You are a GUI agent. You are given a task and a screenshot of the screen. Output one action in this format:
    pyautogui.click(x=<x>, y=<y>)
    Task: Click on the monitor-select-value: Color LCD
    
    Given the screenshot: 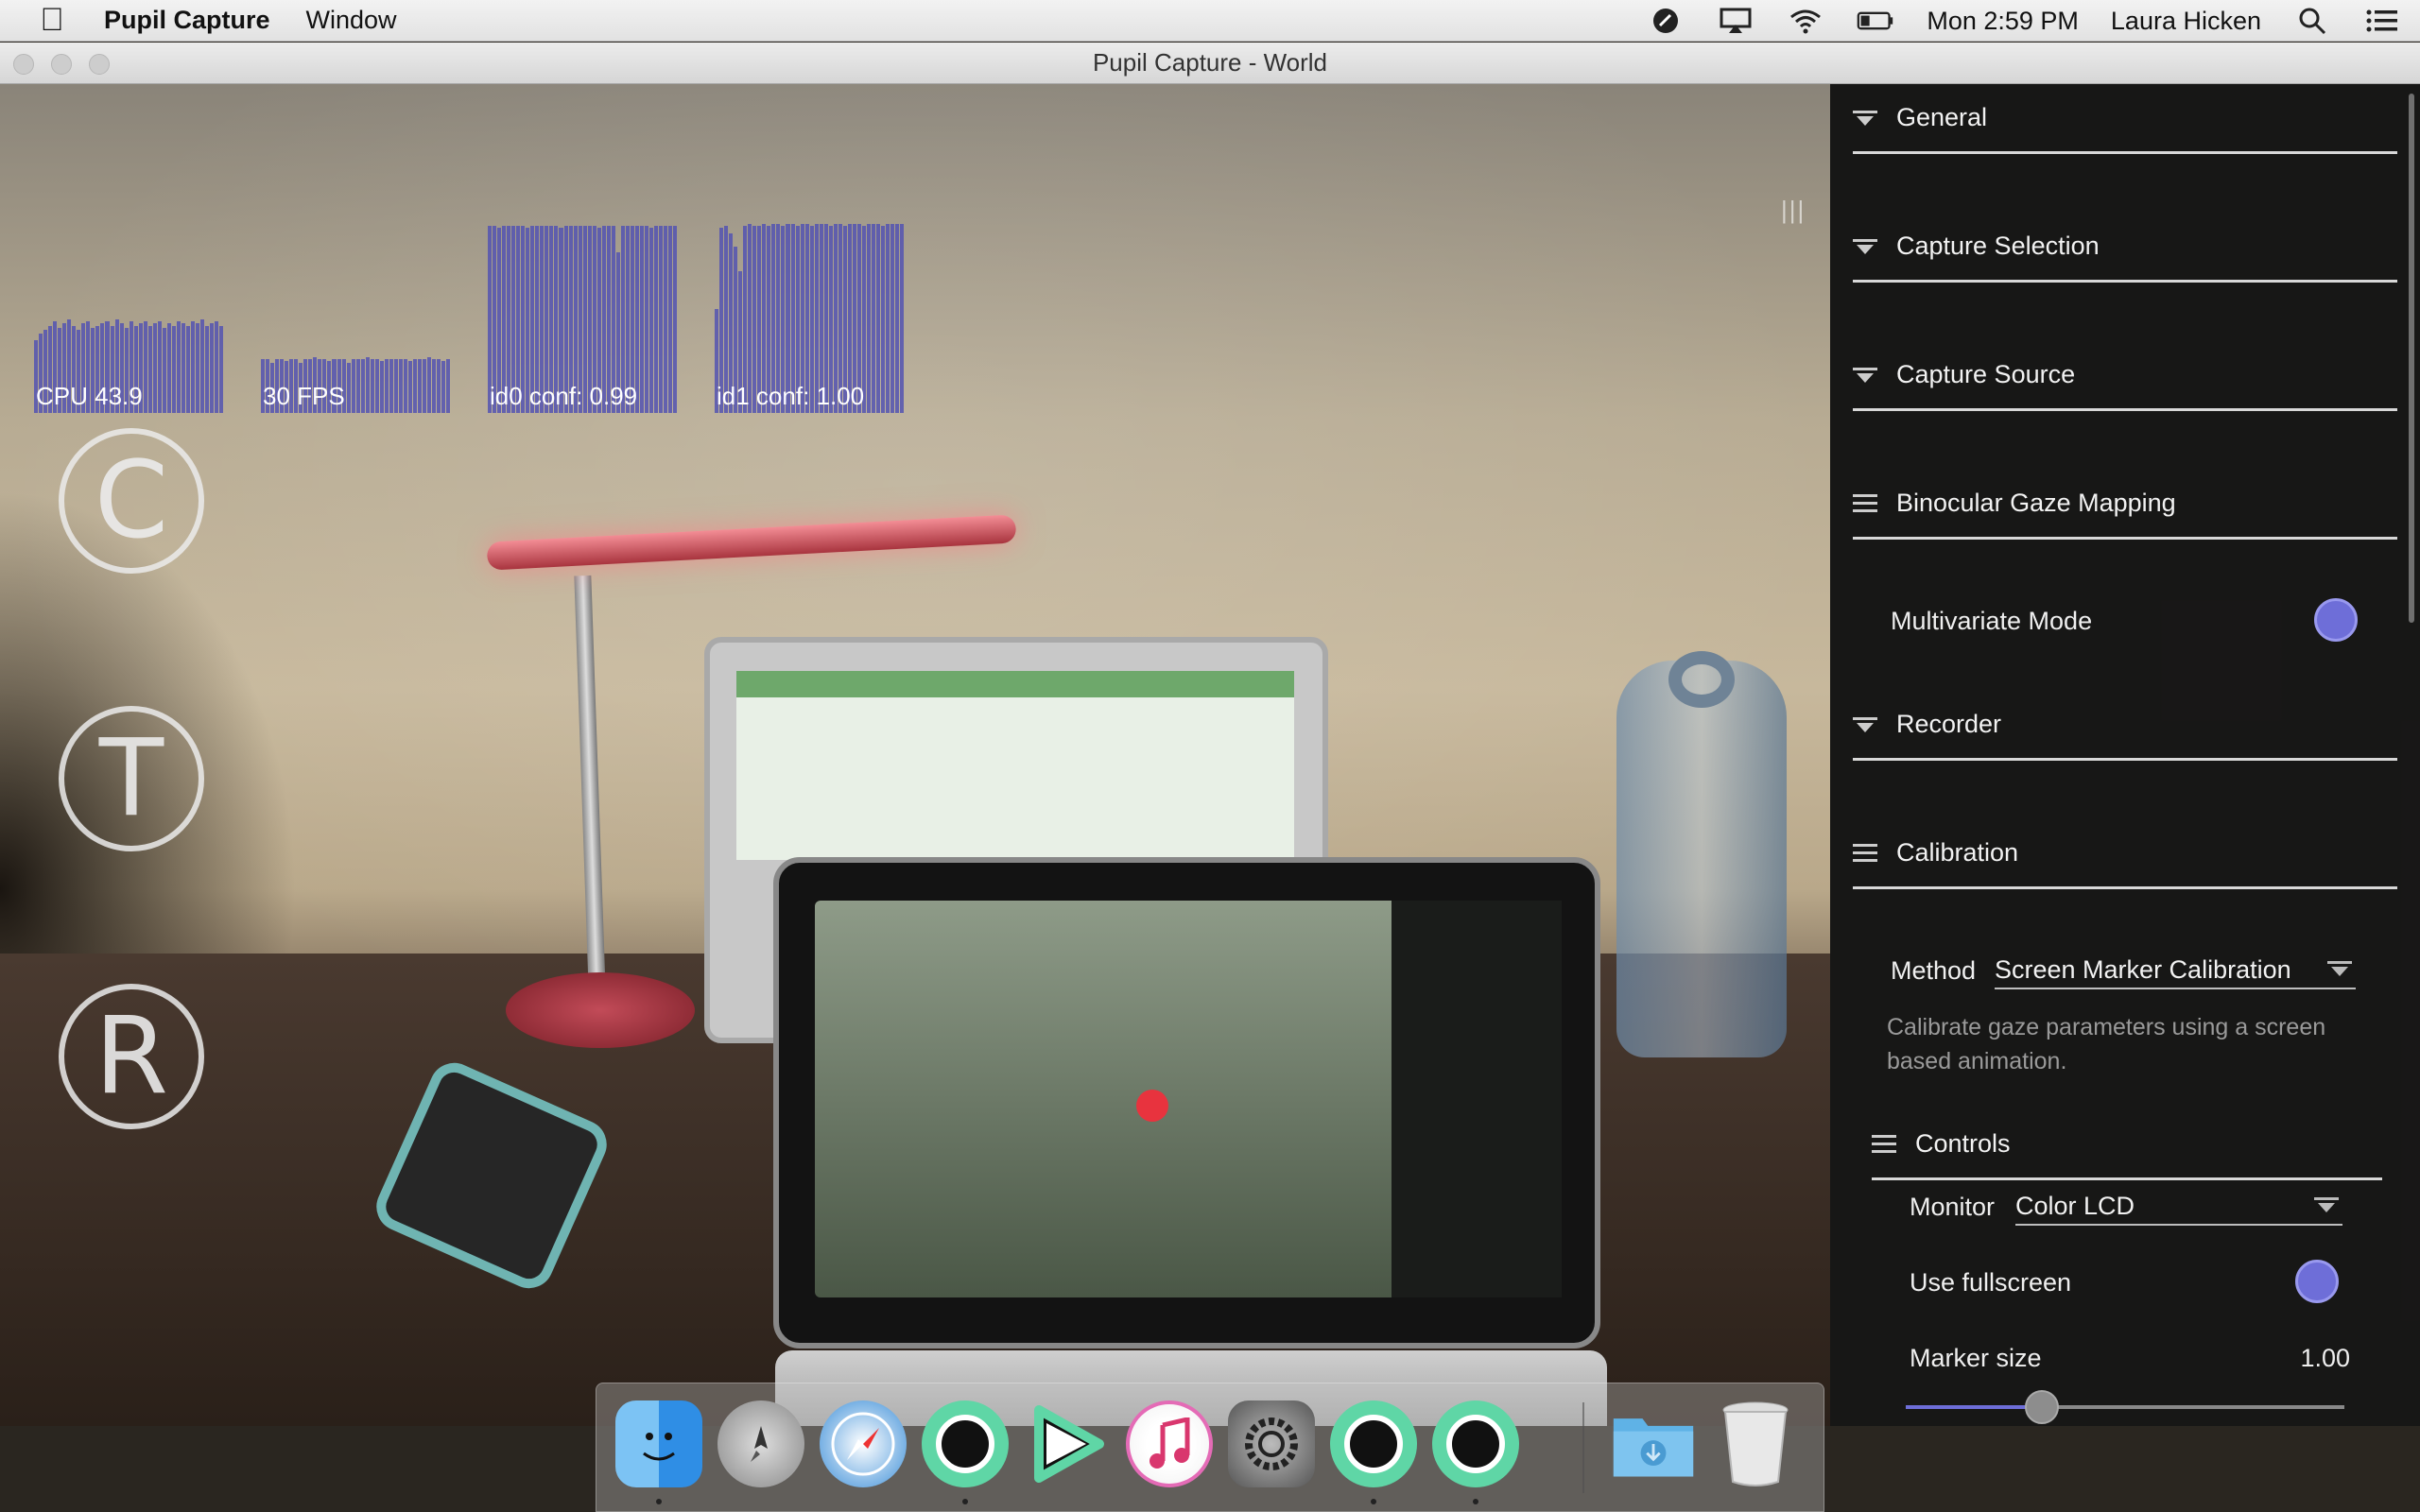 What is the action you would take?
    pyautogui.click(x=2075, y=1205)
    